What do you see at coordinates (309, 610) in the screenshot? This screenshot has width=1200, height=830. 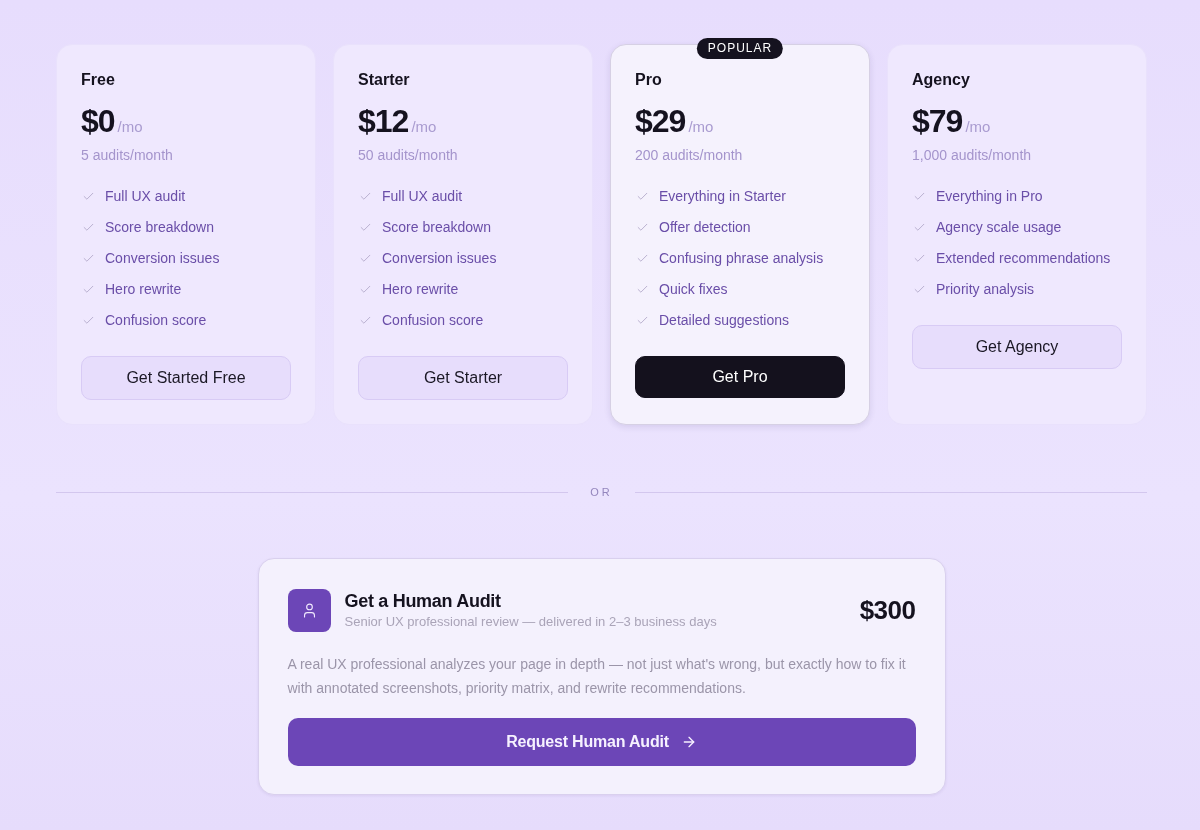 I see `user-icon` at bounding box center [309, 610].